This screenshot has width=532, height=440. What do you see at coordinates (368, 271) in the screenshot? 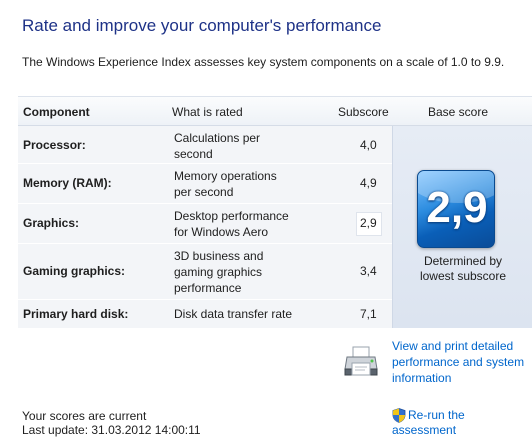
I see `row-subscore: 3,4` at bounding box center [368, 271].